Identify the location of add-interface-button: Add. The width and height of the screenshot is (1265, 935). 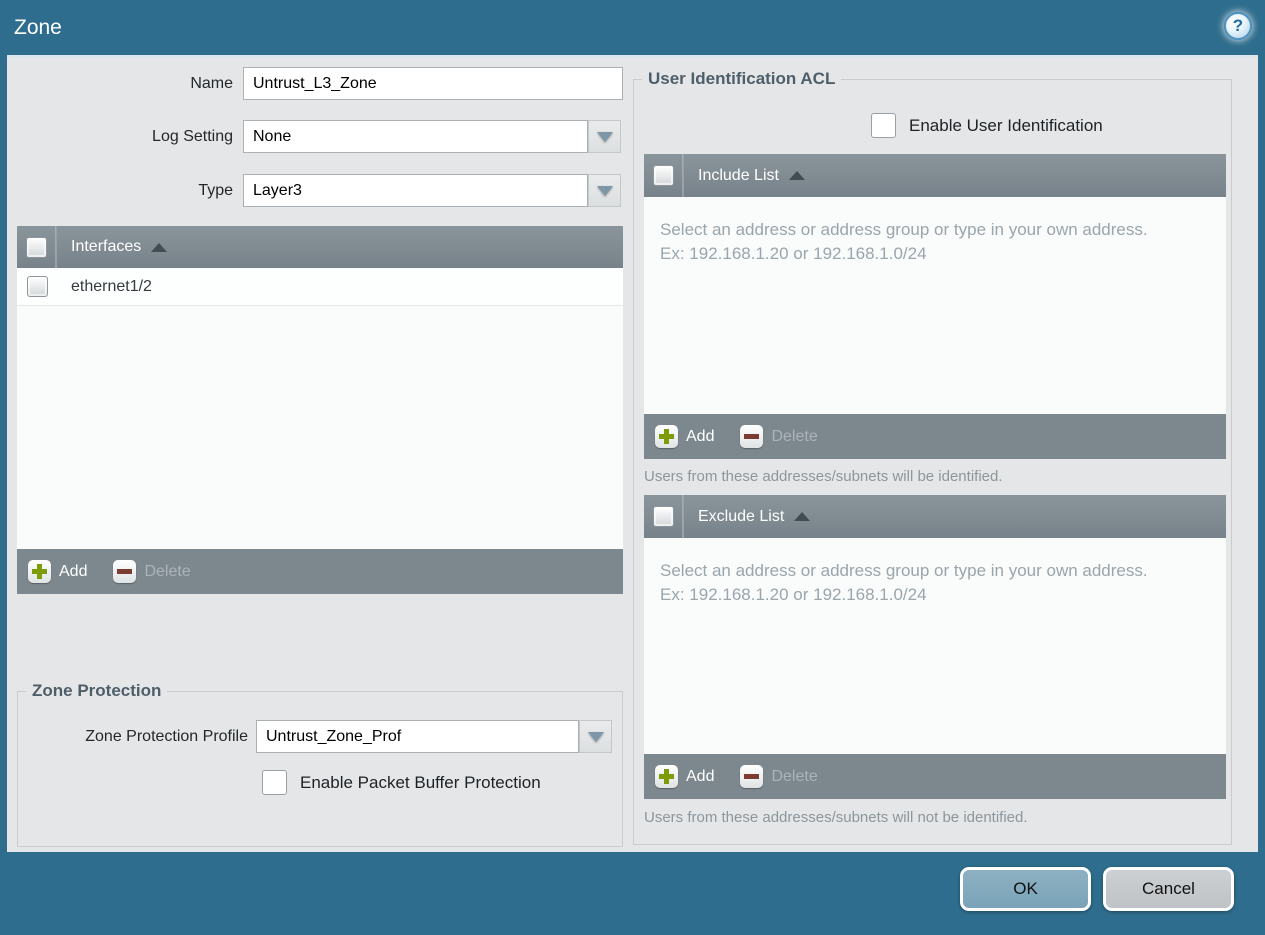
(57, 571).